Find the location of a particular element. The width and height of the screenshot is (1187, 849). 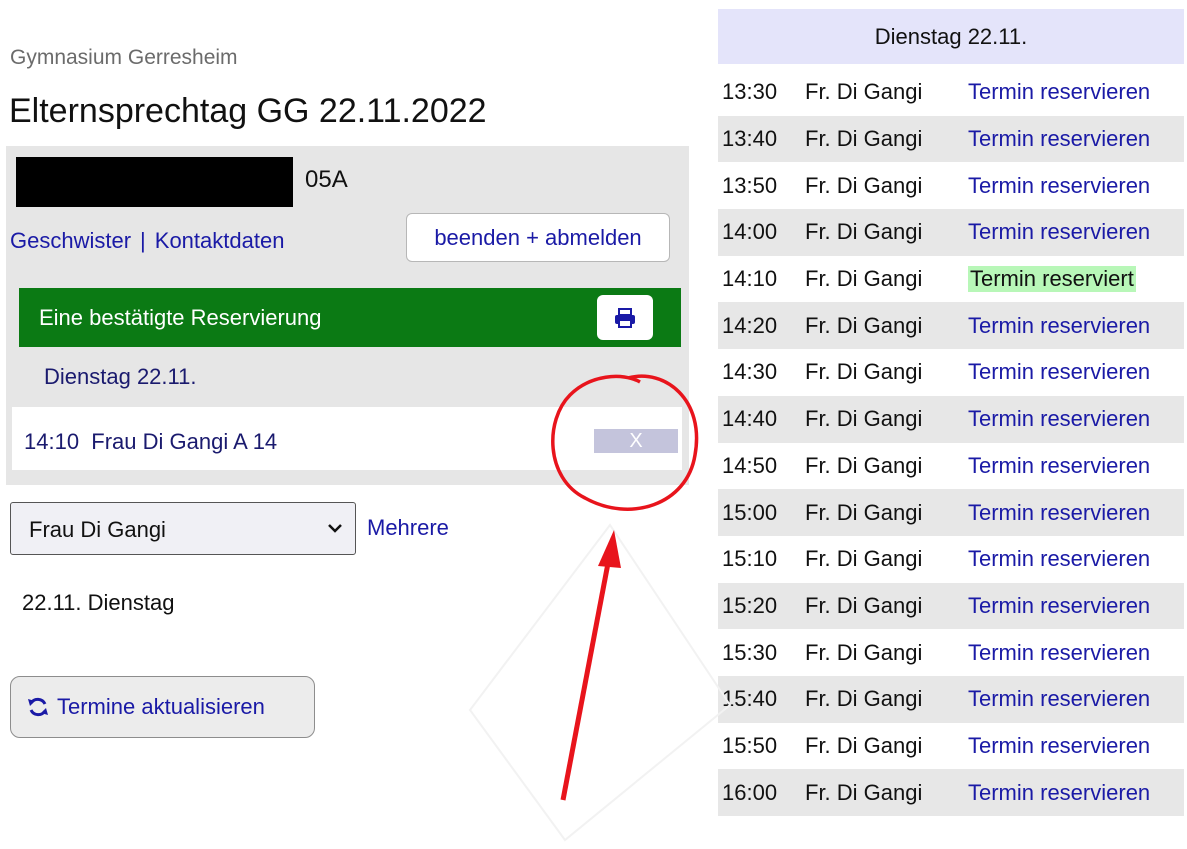

annotation-overlay is located at coordinates (600, 608).